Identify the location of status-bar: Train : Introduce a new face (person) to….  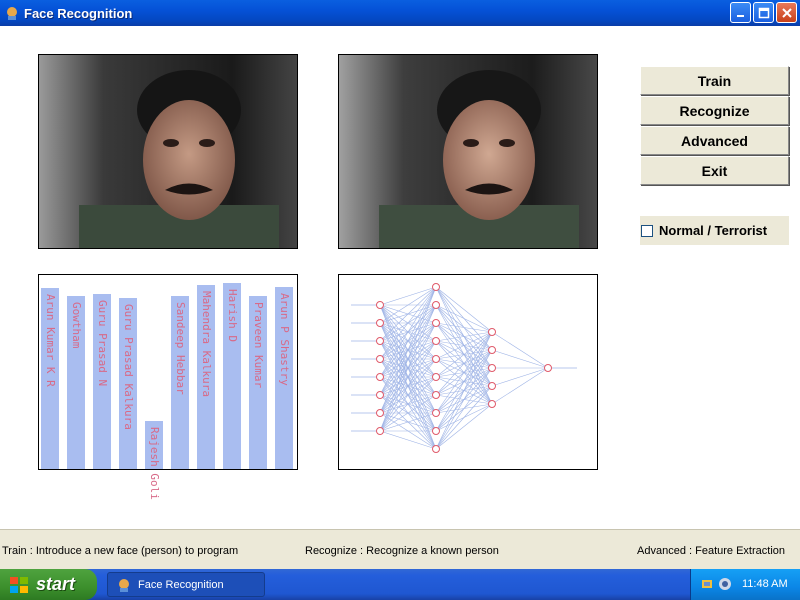
(400, 549).